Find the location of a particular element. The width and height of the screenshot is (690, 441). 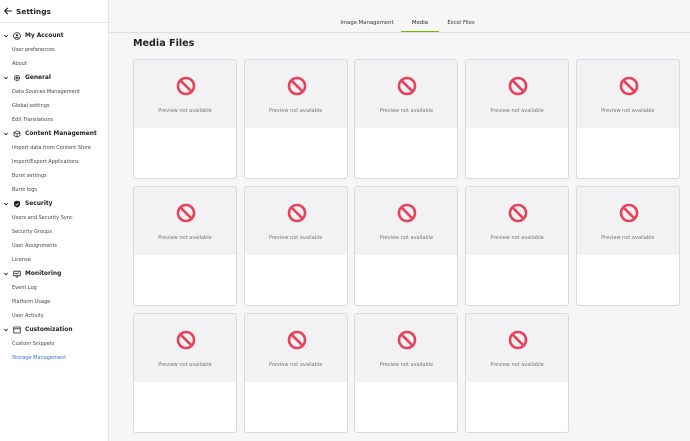

sidebar-item-global-settings: Global settings is located at coordinates (54, 106).